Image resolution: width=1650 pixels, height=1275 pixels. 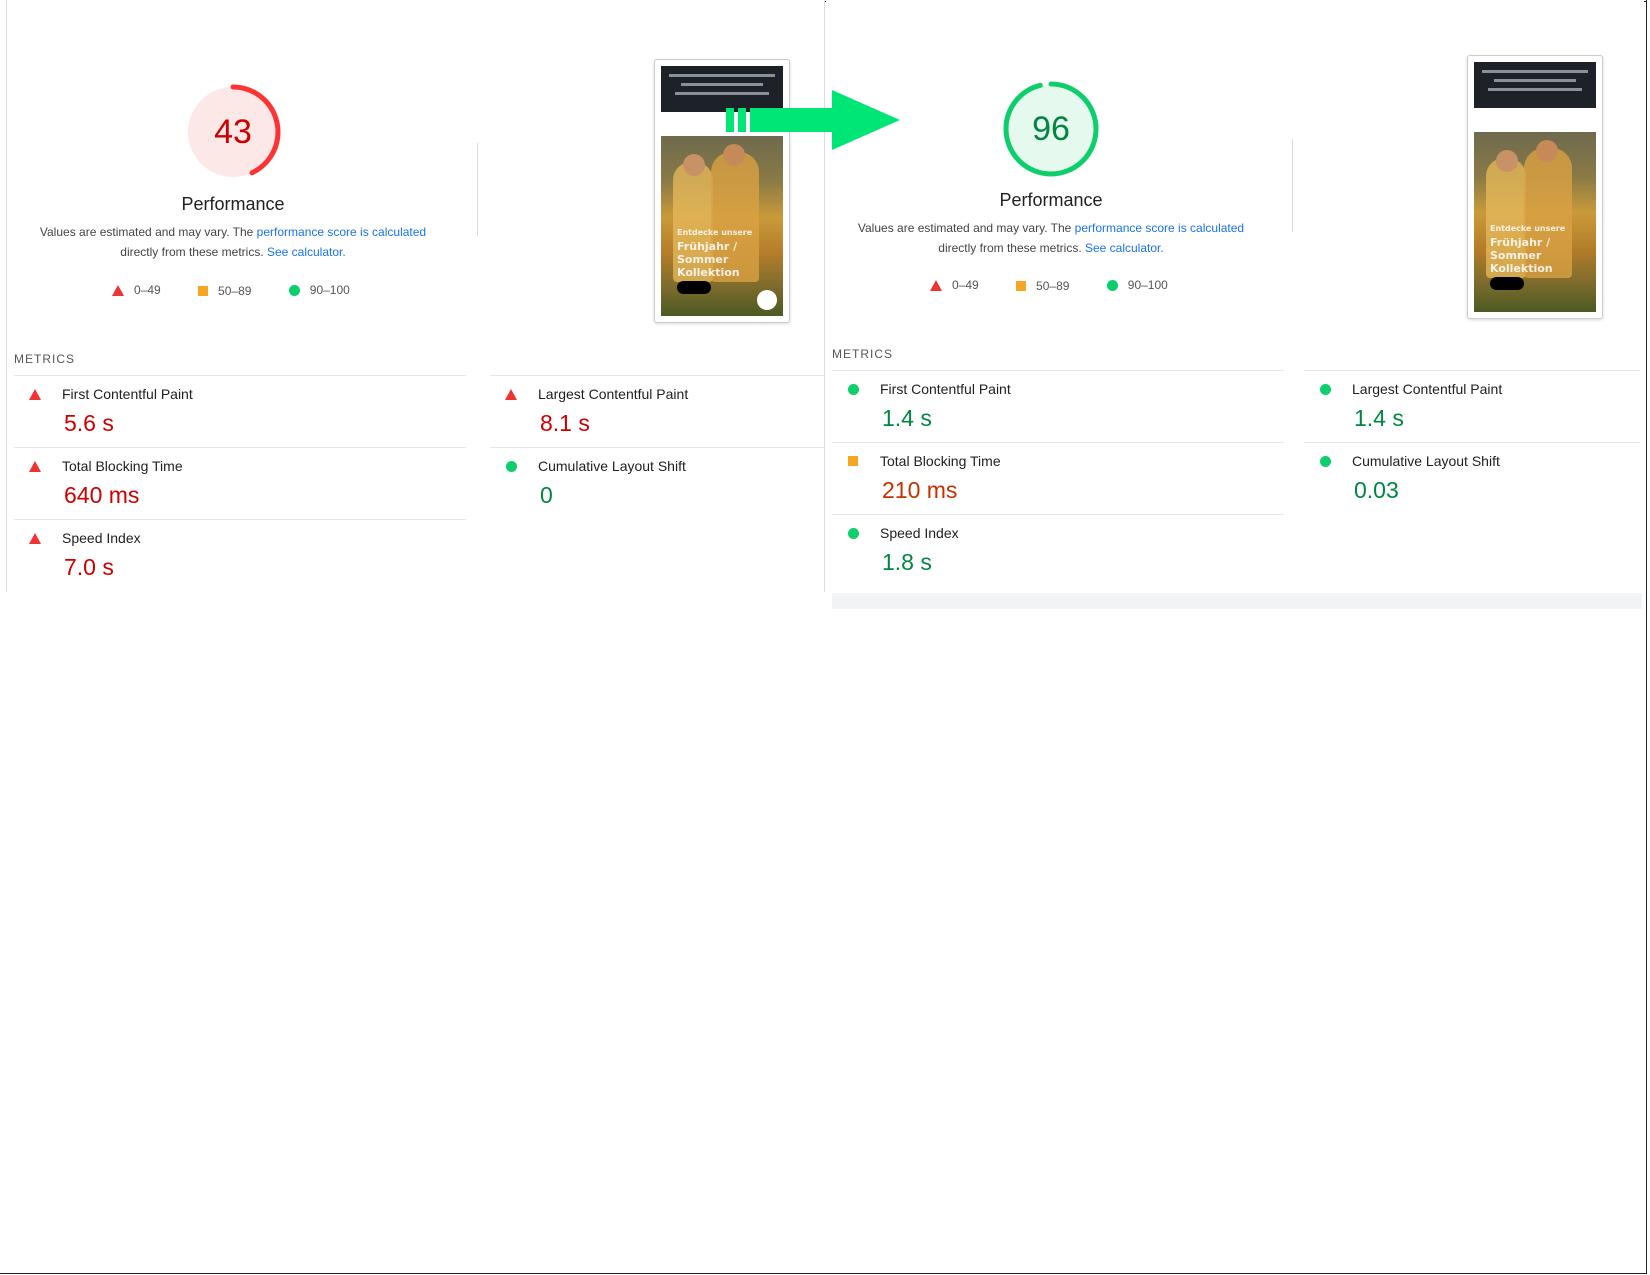 I want to click on score-gauge-before: 43, so click(x=233, y=132).